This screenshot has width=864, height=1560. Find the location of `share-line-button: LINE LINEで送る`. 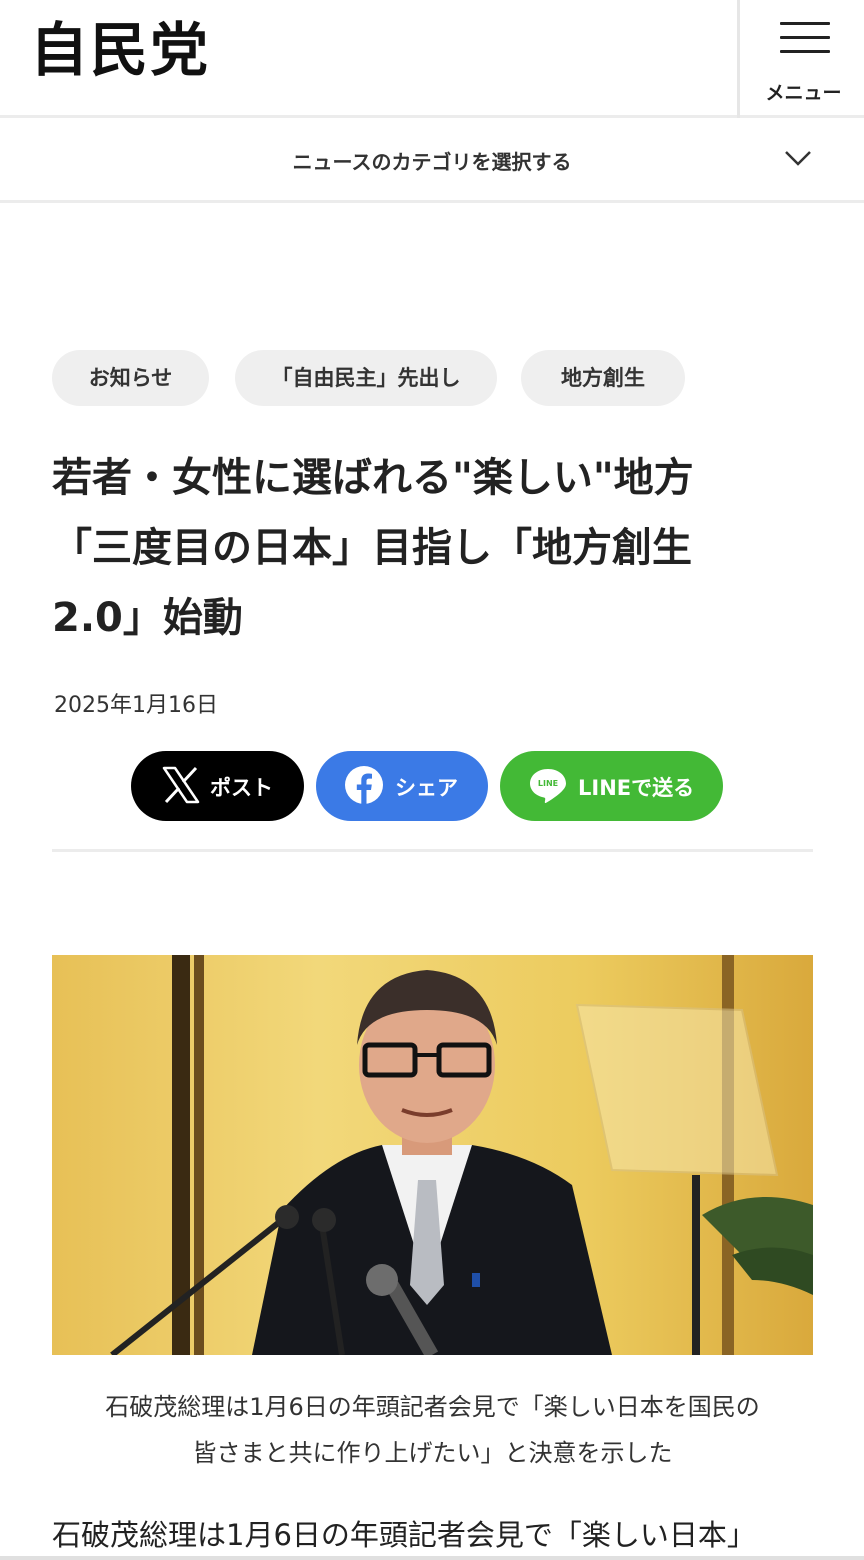

share-line-button: LINE LINEで送る is located at coordinates (611, 786).